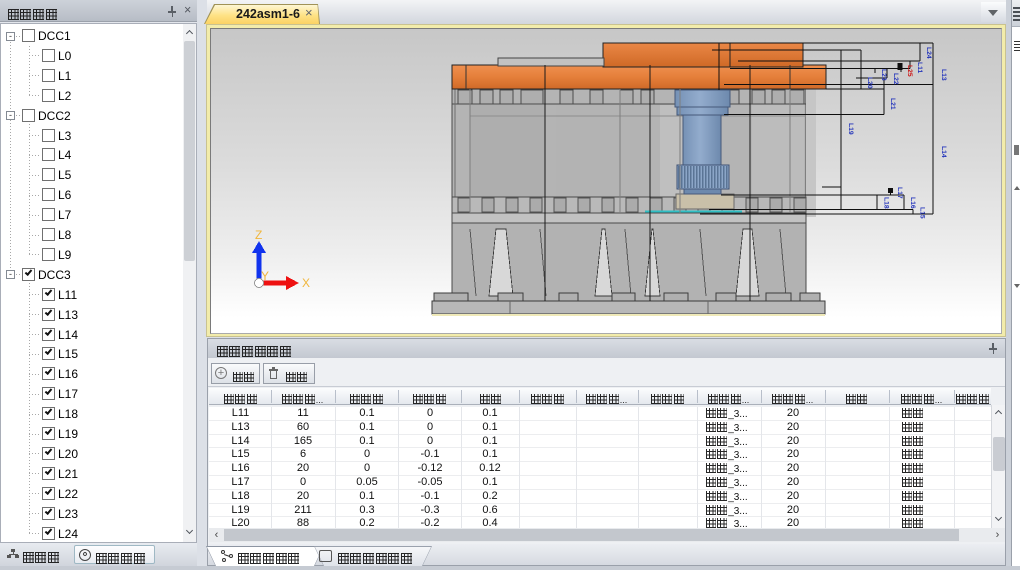  I want to click on svg-text: L15, so click(922, 213).